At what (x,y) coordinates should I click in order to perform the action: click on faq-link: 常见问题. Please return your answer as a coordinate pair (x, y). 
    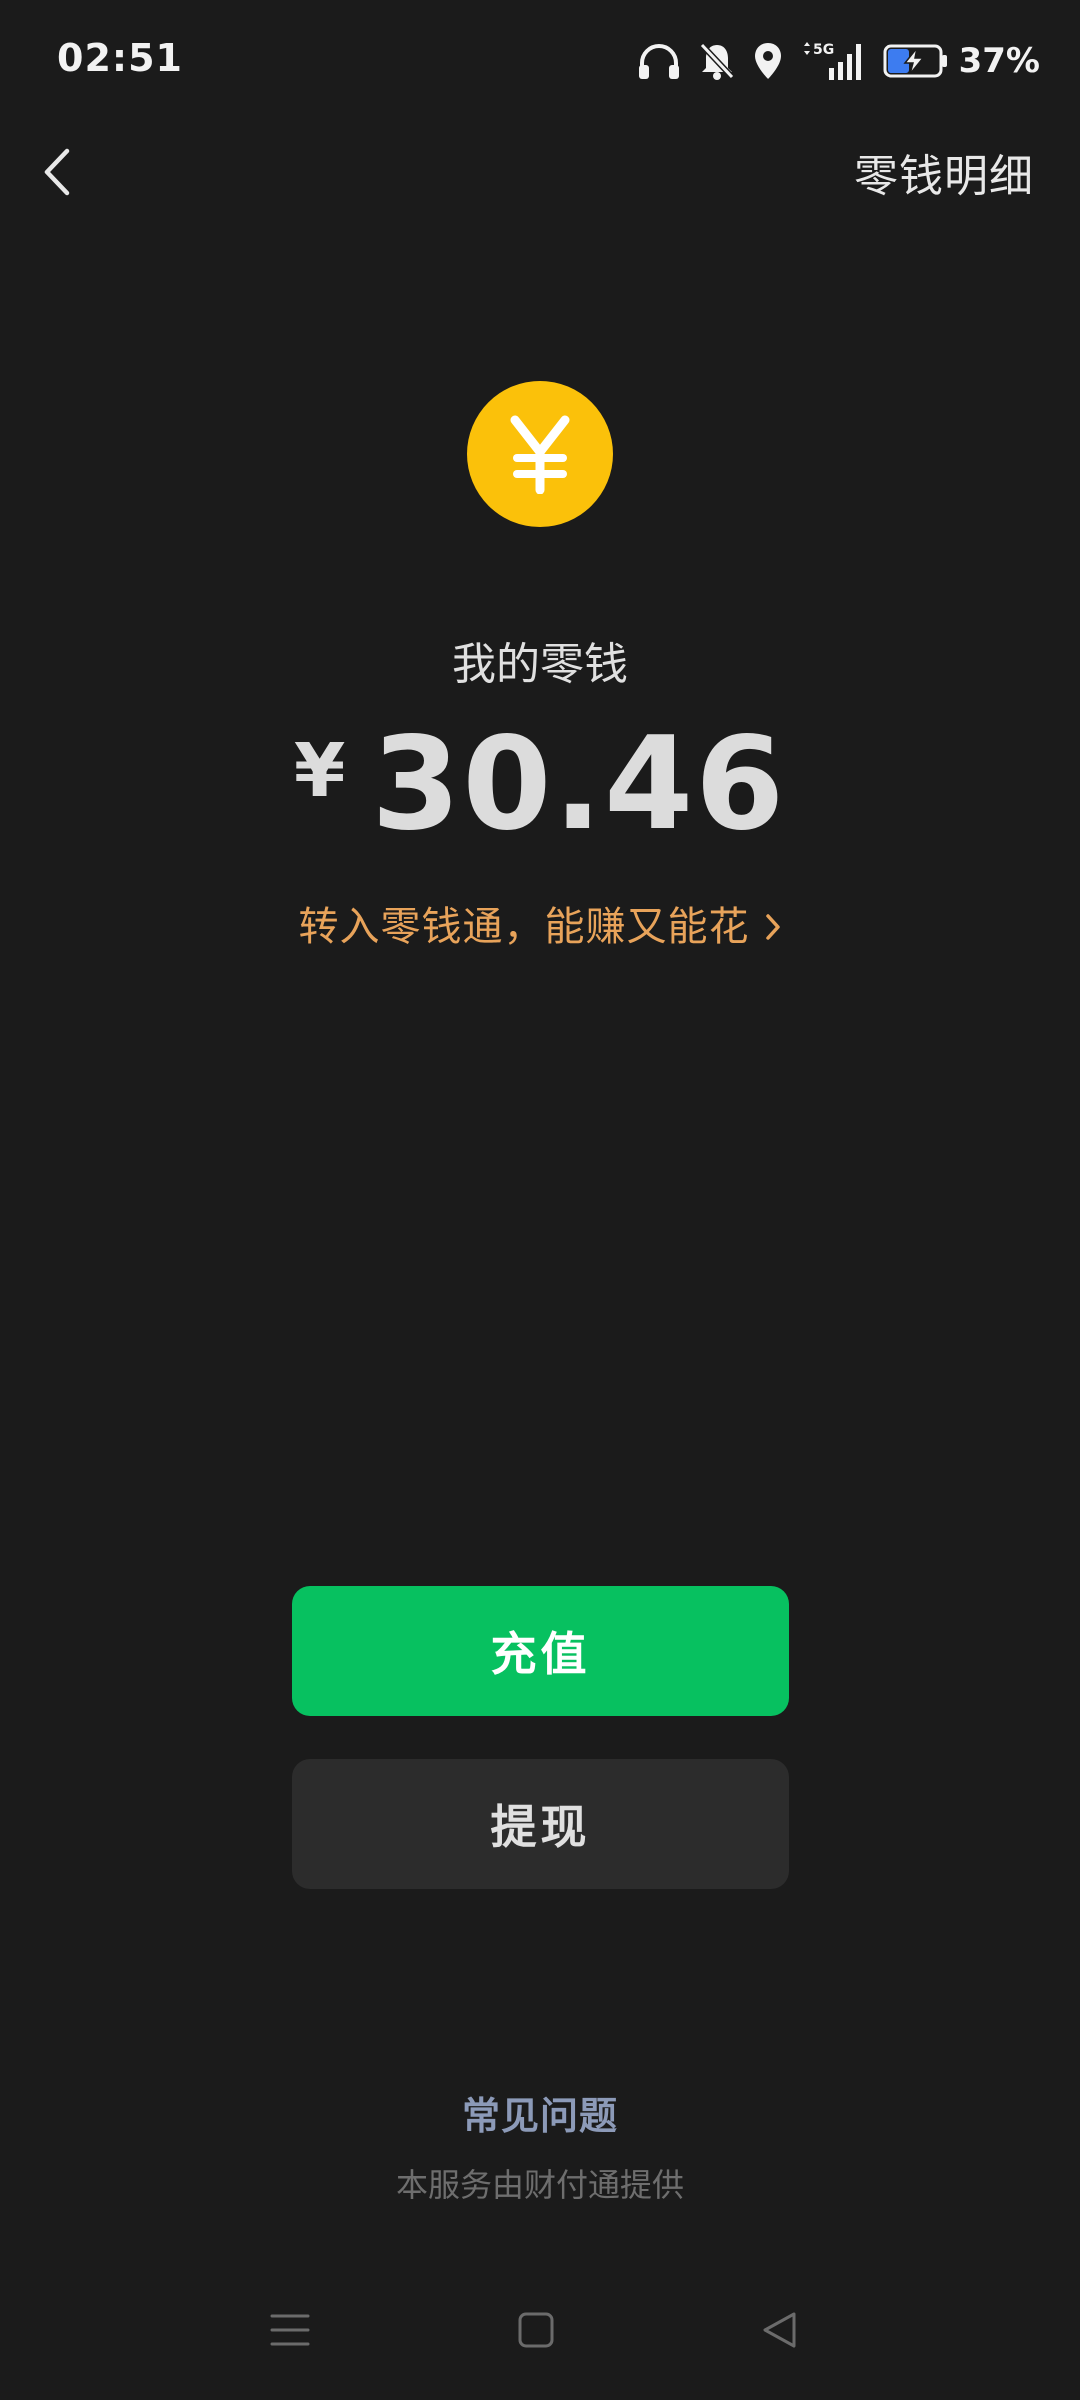
    Looking at the image, I should click on (540, 2112).